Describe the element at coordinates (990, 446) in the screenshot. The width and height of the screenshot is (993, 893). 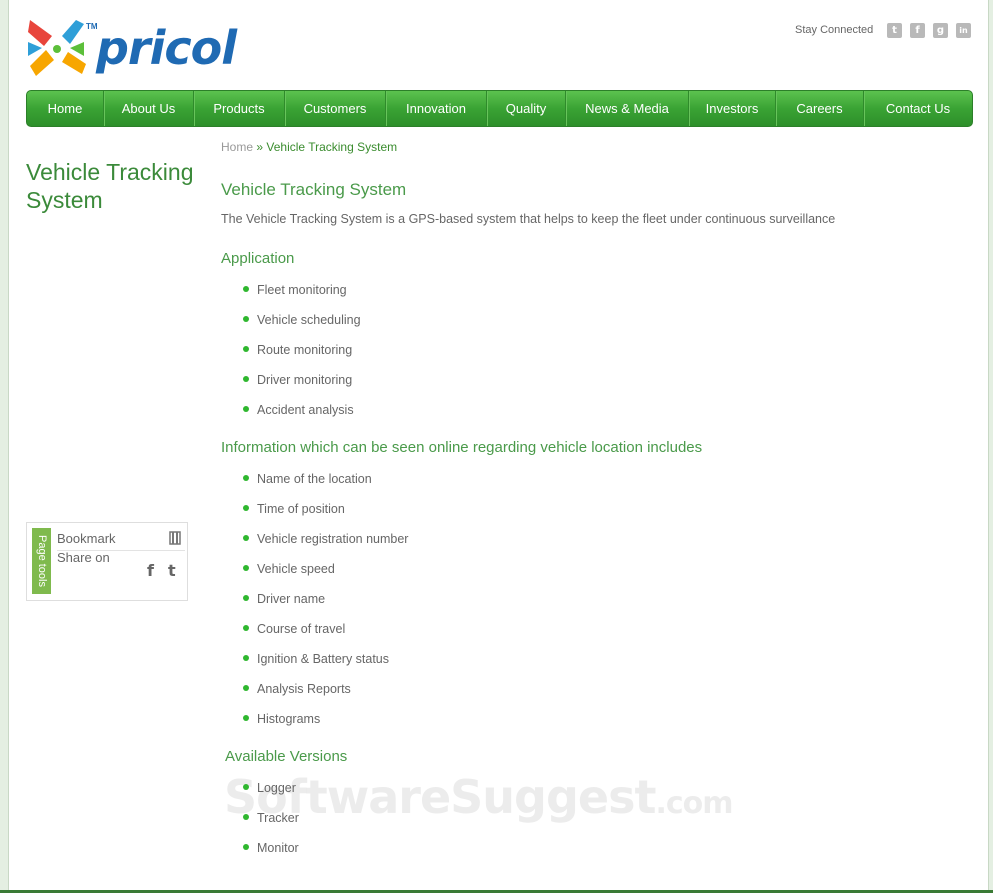
I see `window-frame-right` at that location.